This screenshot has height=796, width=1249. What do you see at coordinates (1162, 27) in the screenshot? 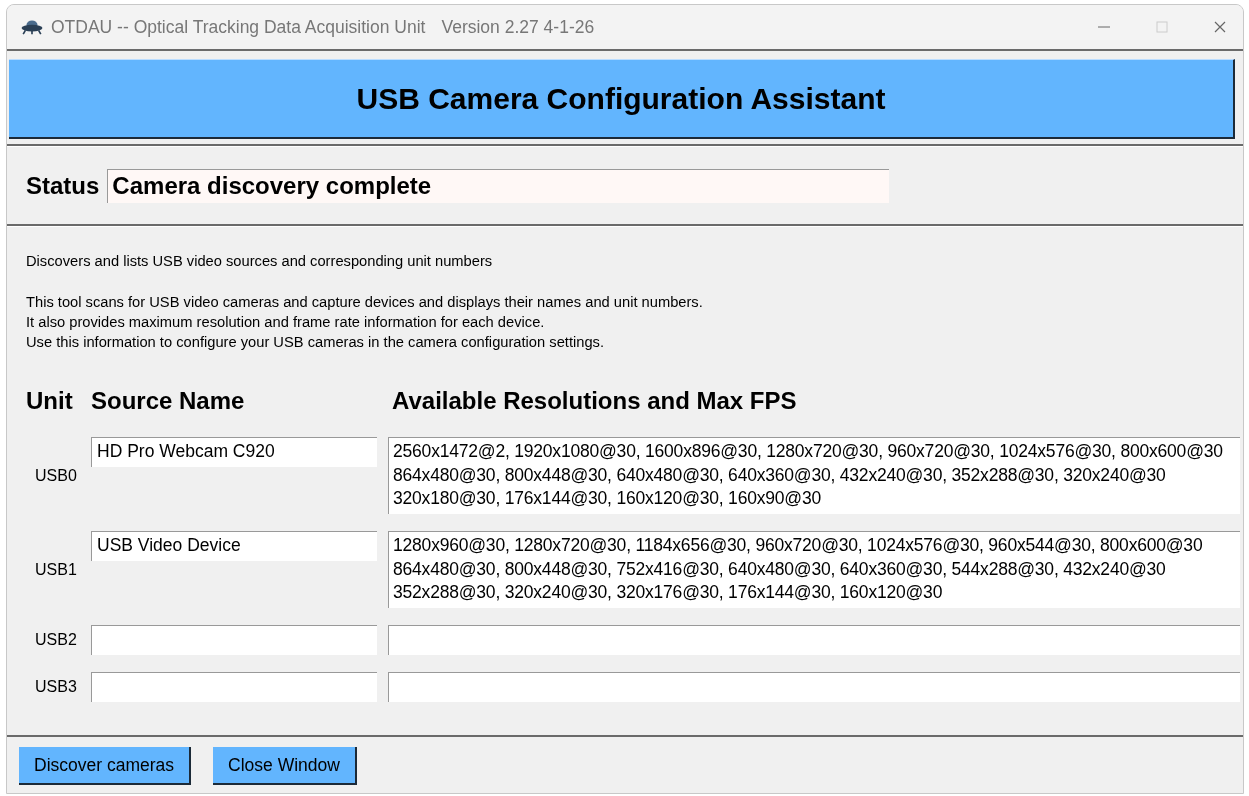
I see `maximize-icon` at bounding box center [1162, 27].